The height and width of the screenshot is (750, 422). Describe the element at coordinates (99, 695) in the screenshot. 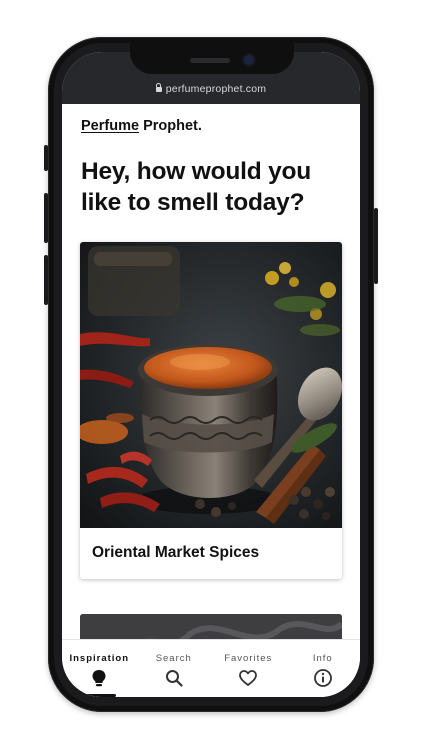

I see `active-tab-indicator` at that location.